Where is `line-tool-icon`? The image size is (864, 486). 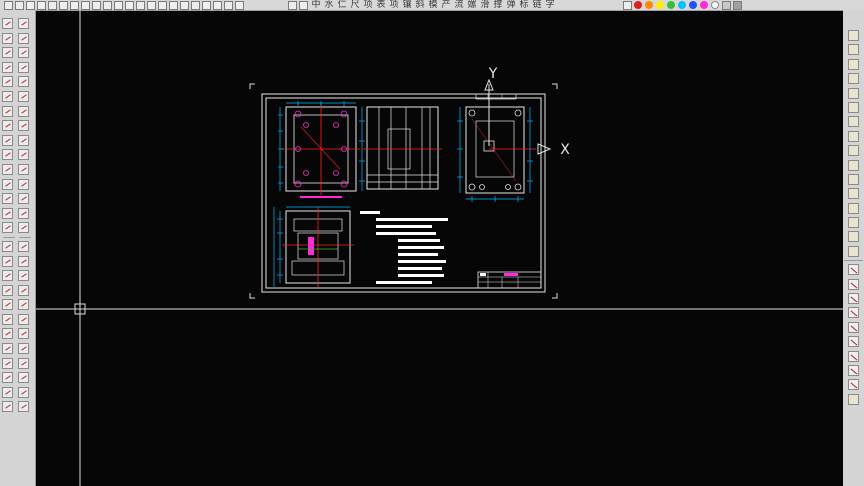
line-tool-icon is located at coordinates (7, 23).